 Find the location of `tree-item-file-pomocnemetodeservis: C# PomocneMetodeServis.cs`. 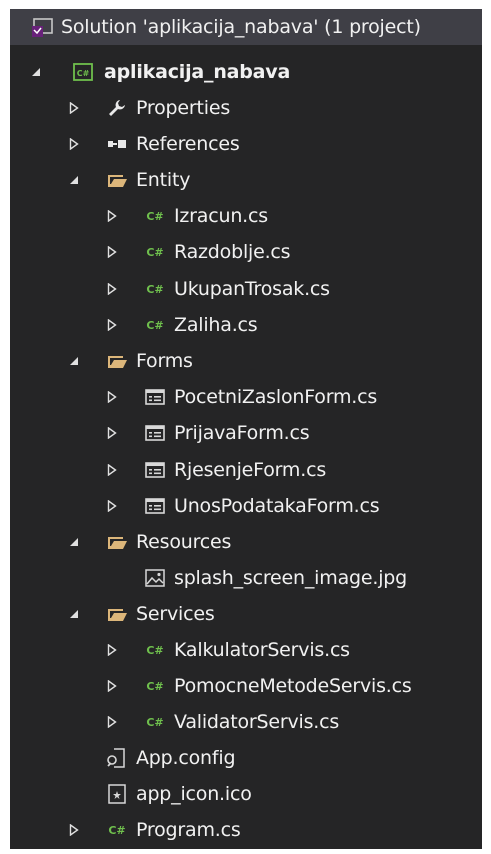

tree-item-file-pomocnemetodeservis: C# PomocneMetodeServis.cs is located at coordinates (246, 686).